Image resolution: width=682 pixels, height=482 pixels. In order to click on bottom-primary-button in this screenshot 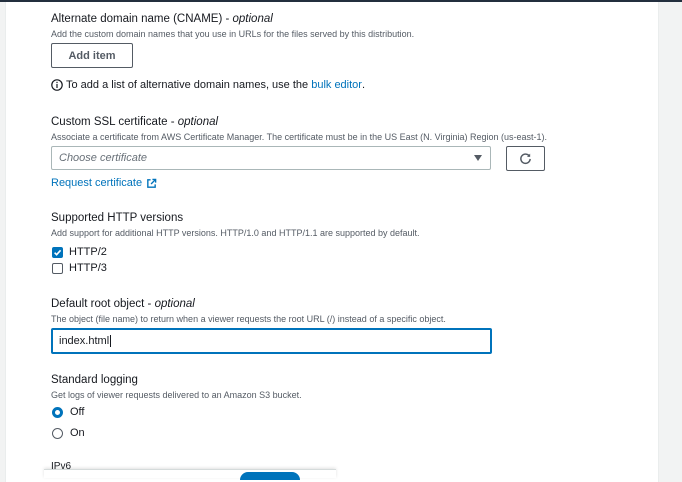, I will do `click(270, 476)`.